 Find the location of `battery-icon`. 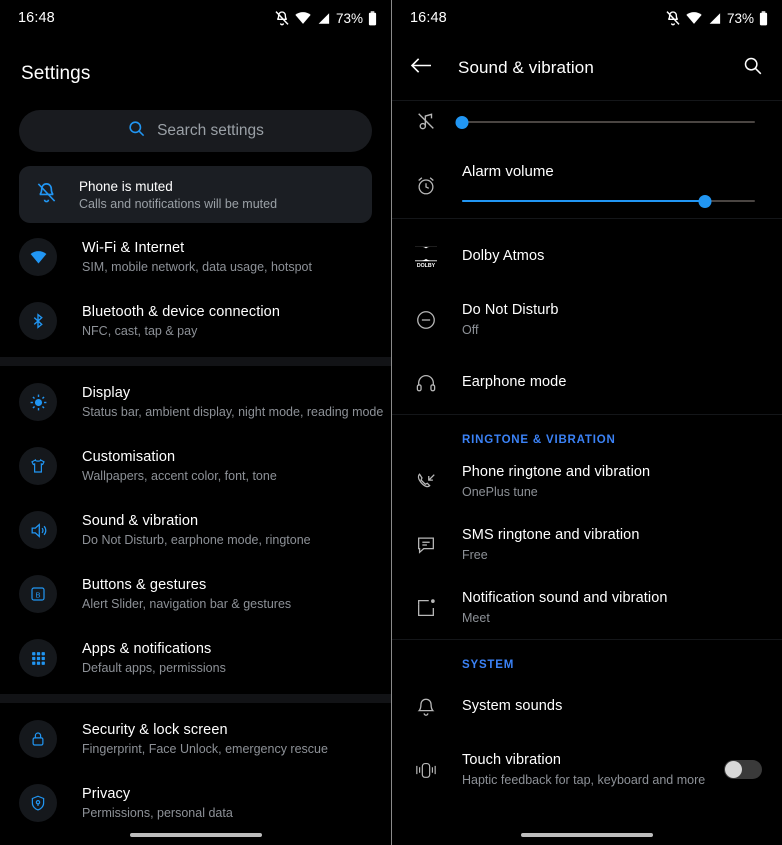

battery-icon is located at coordinates (372, 18).